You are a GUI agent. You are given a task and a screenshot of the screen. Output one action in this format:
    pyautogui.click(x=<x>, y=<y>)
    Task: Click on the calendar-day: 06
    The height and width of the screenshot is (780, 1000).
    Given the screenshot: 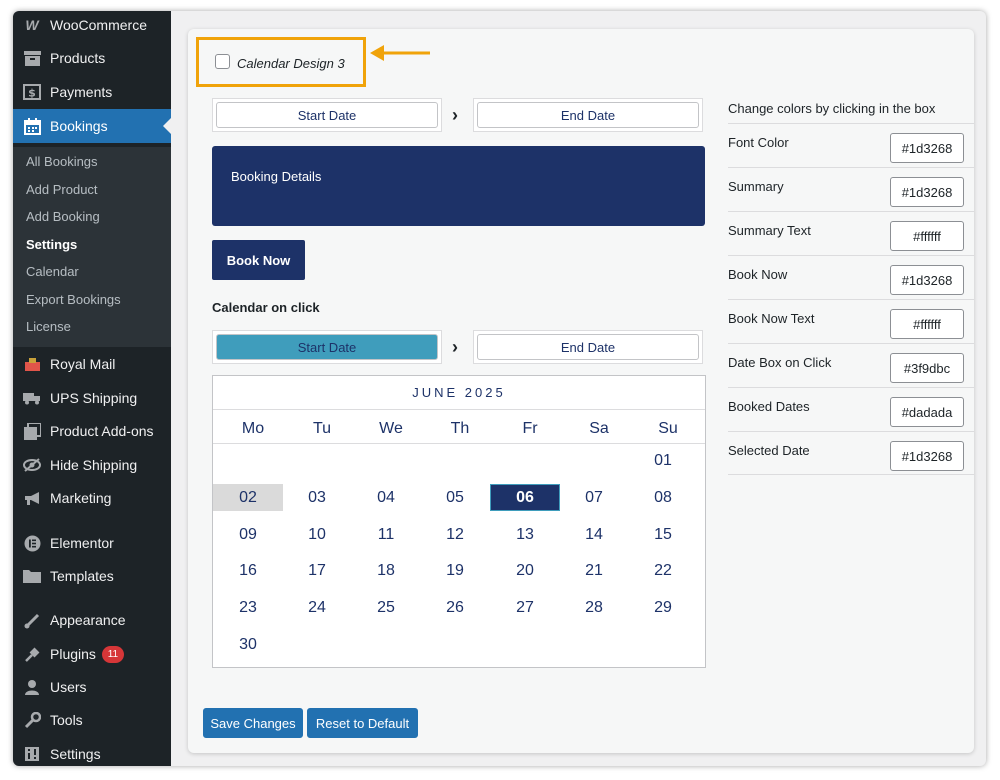 What is the action you would take?
    pyautogui.click(x=525, y=497)
    